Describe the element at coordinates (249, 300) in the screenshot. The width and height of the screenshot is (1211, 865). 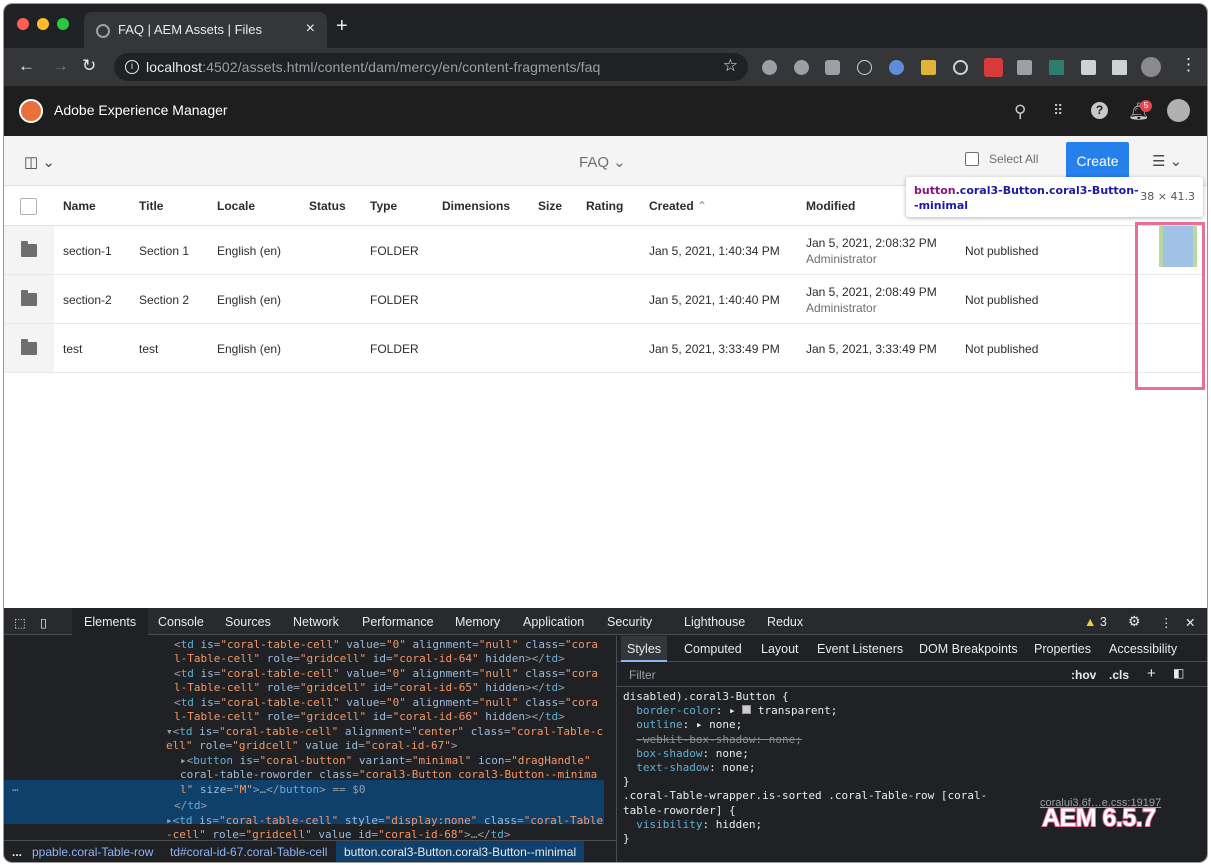
I see `cell-locale: English (en)` at that location.